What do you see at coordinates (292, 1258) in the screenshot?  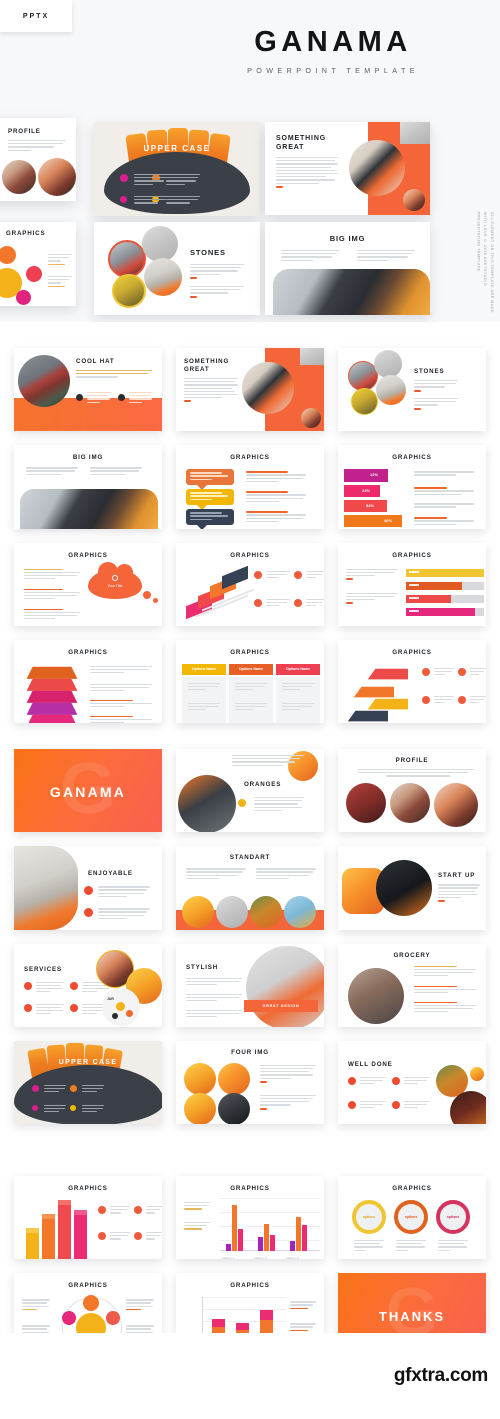 I see `axis-tick-label: Category 3` at bounding box center [292, 1258].